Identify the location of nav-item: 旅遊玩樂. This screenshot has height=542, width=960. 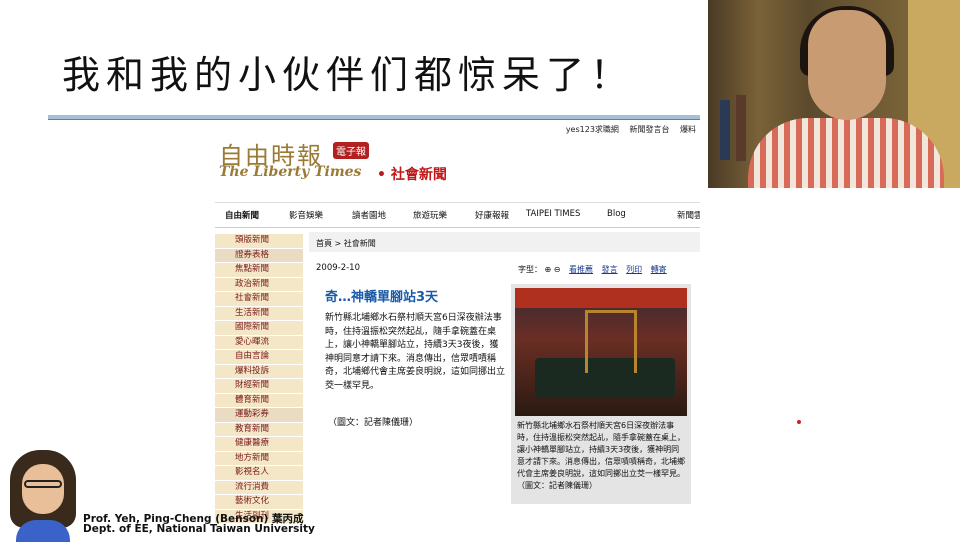
(430, 215).